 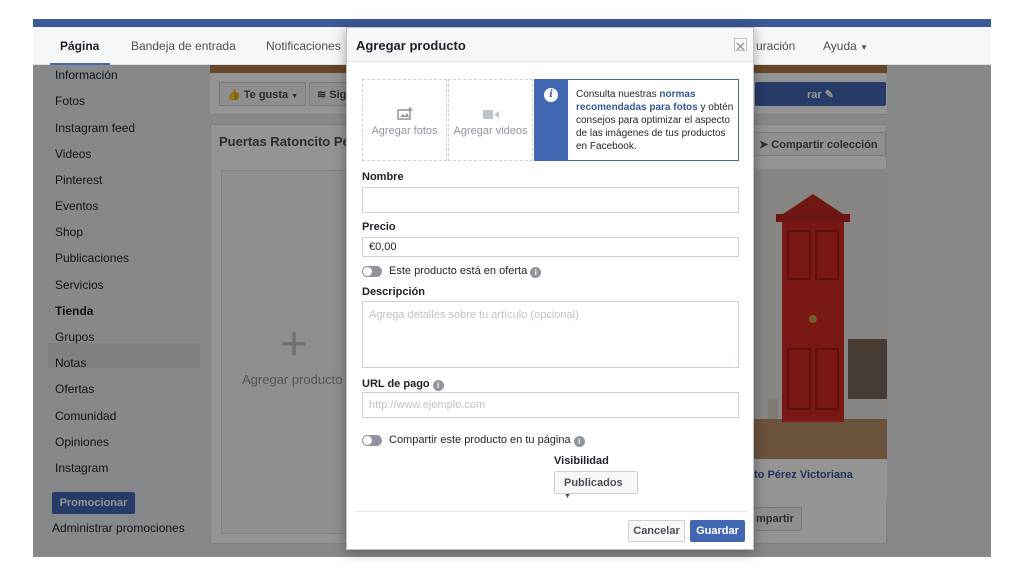 What do you see at coordinates (596, 485) in the screenshot?
I see `visibility-select: Publicados ▼` at bounding box center [596, 485].